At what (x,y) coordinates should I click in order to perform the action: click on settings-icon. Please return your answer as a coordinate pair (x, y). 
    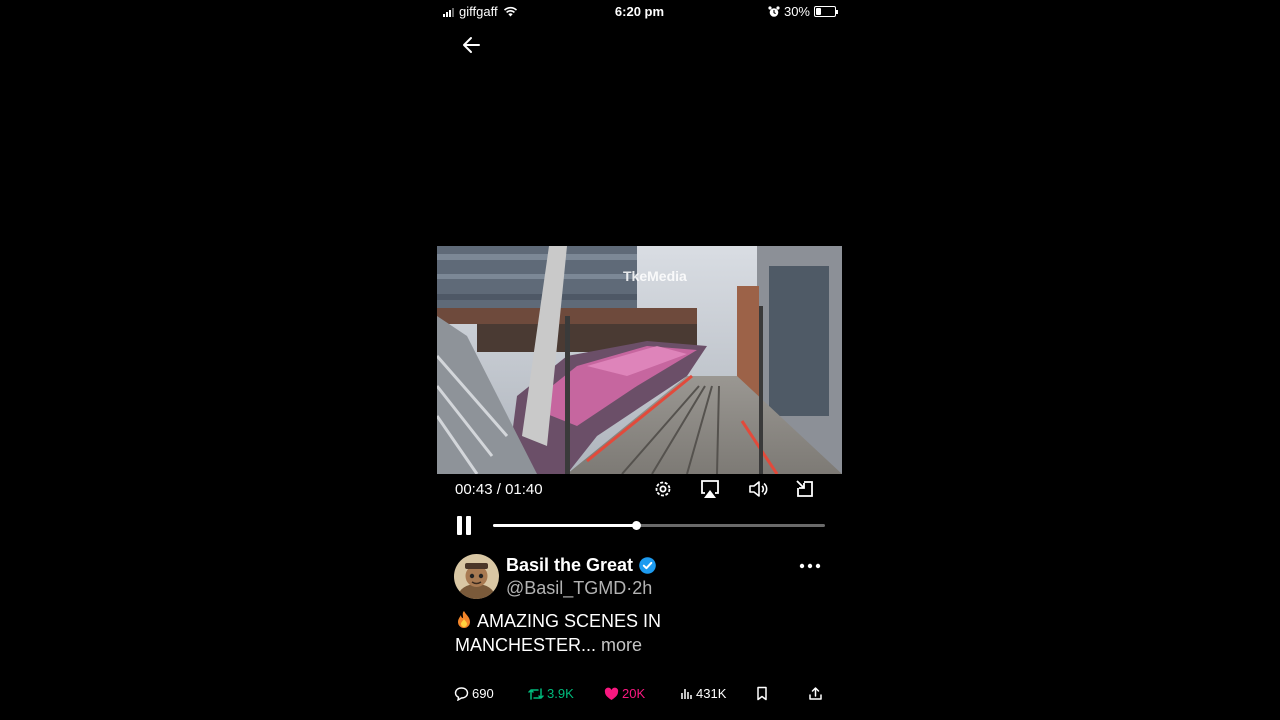
    Looking at the image, I should click on (663, 489).